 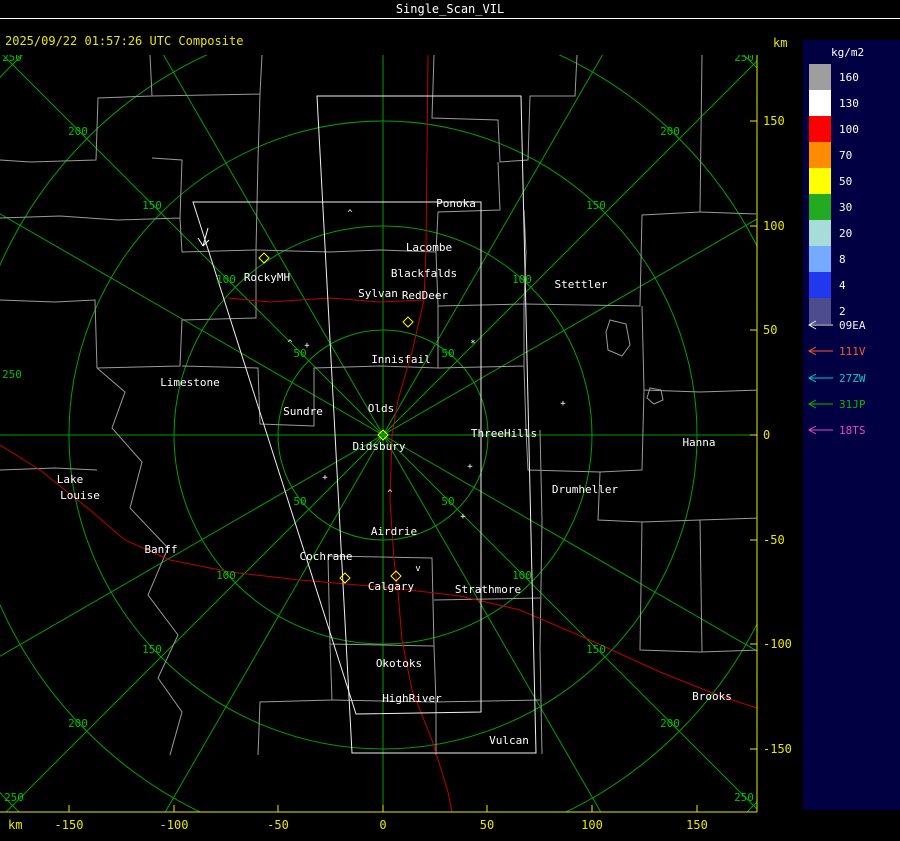 What do you see at coordinates (836, 378) in the screenshot?
I see `storm-track-legend: 09EA 111V 27ZW 31JP 18TS` at bounding box center [836, 378].